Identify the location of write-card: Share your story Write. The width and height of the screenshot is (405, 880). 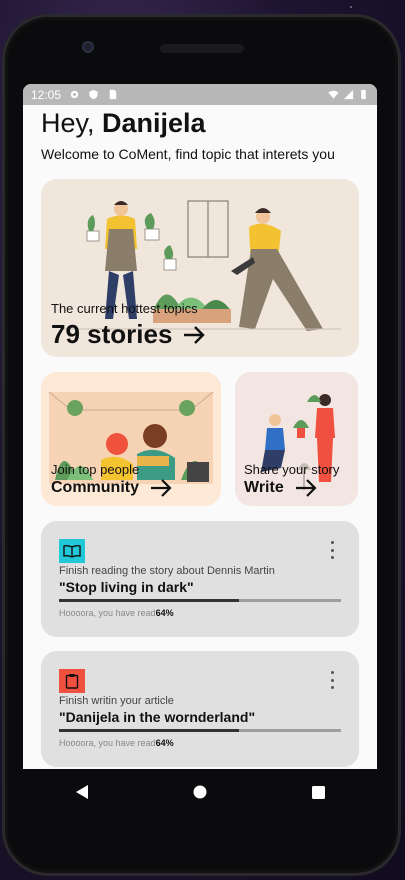
(296, 439).